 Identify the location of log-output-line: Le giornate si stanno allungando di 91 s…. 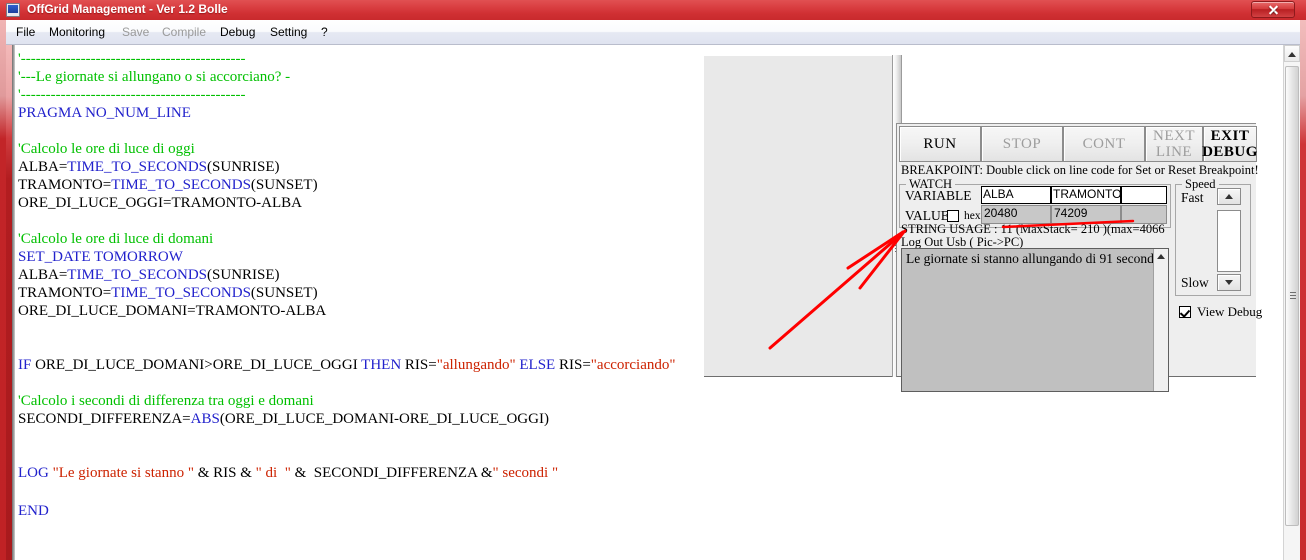
(1032, 258).